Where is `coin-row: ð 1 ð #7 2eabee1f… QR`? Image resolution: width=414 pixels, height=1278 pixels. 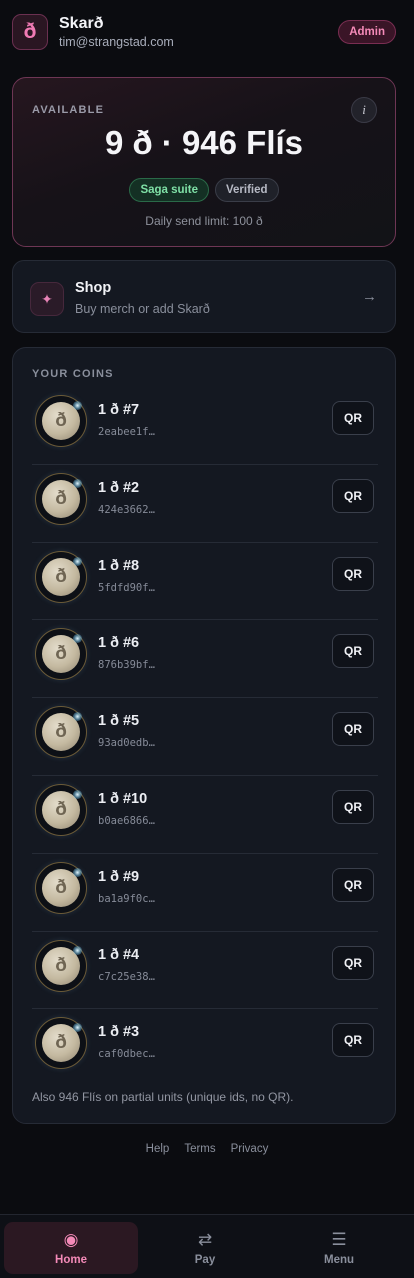
coin-row: ð 1 ð #7 2eabee1f… QR is located at coordinates (205, 426).